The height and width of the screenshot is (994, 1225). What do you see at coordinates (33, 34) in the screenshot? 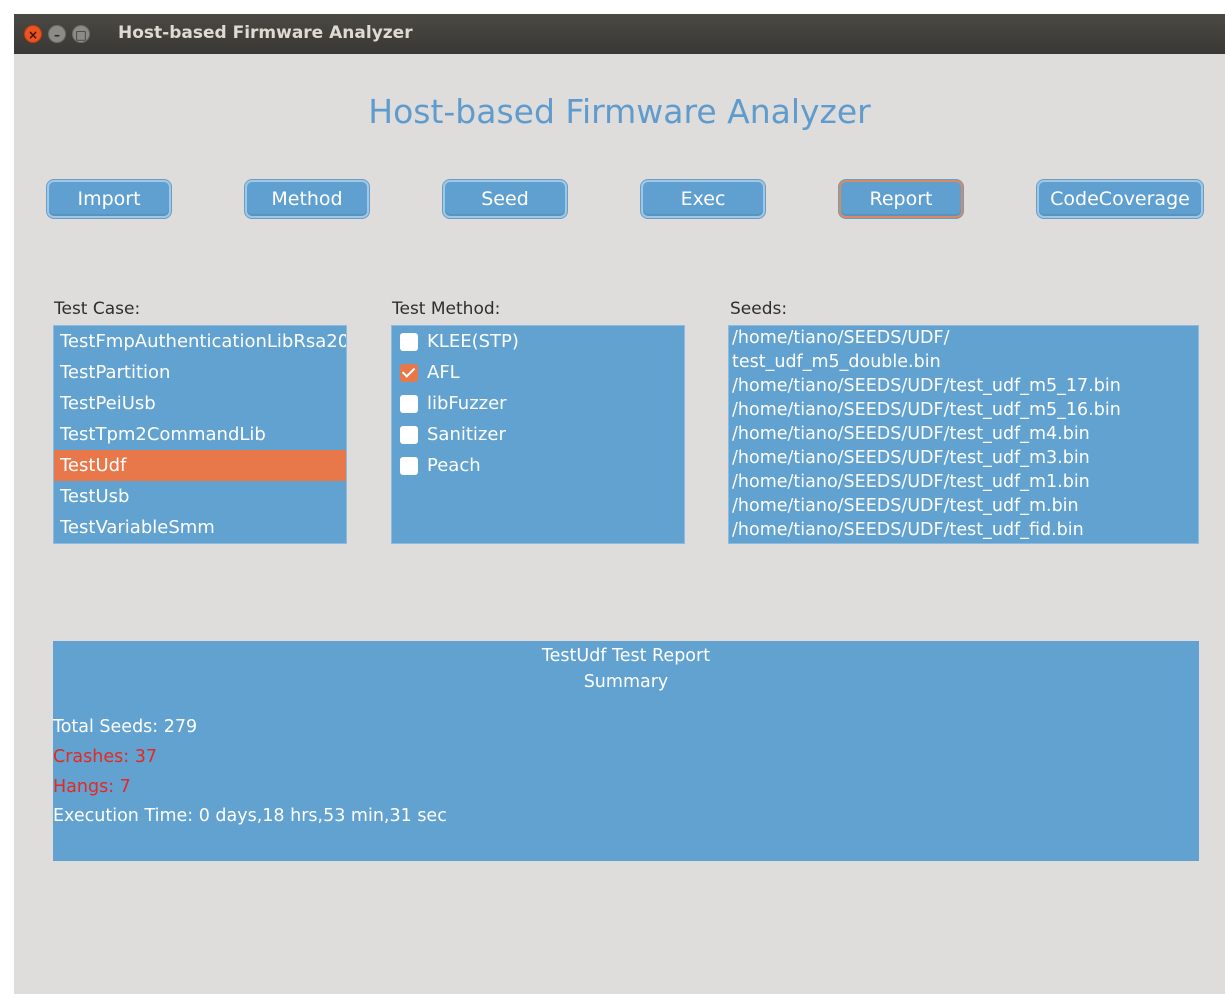
I see `close-window-icon: ×` at bounding box center [33, 34].